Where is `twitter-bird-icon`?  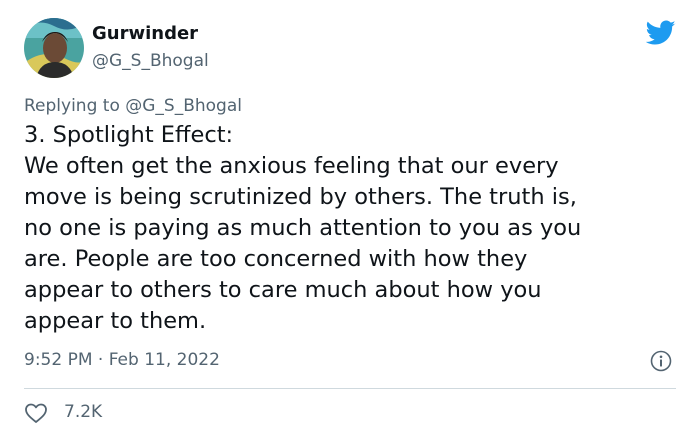
twitter-bird-icon is located at coordinates (660, 33).